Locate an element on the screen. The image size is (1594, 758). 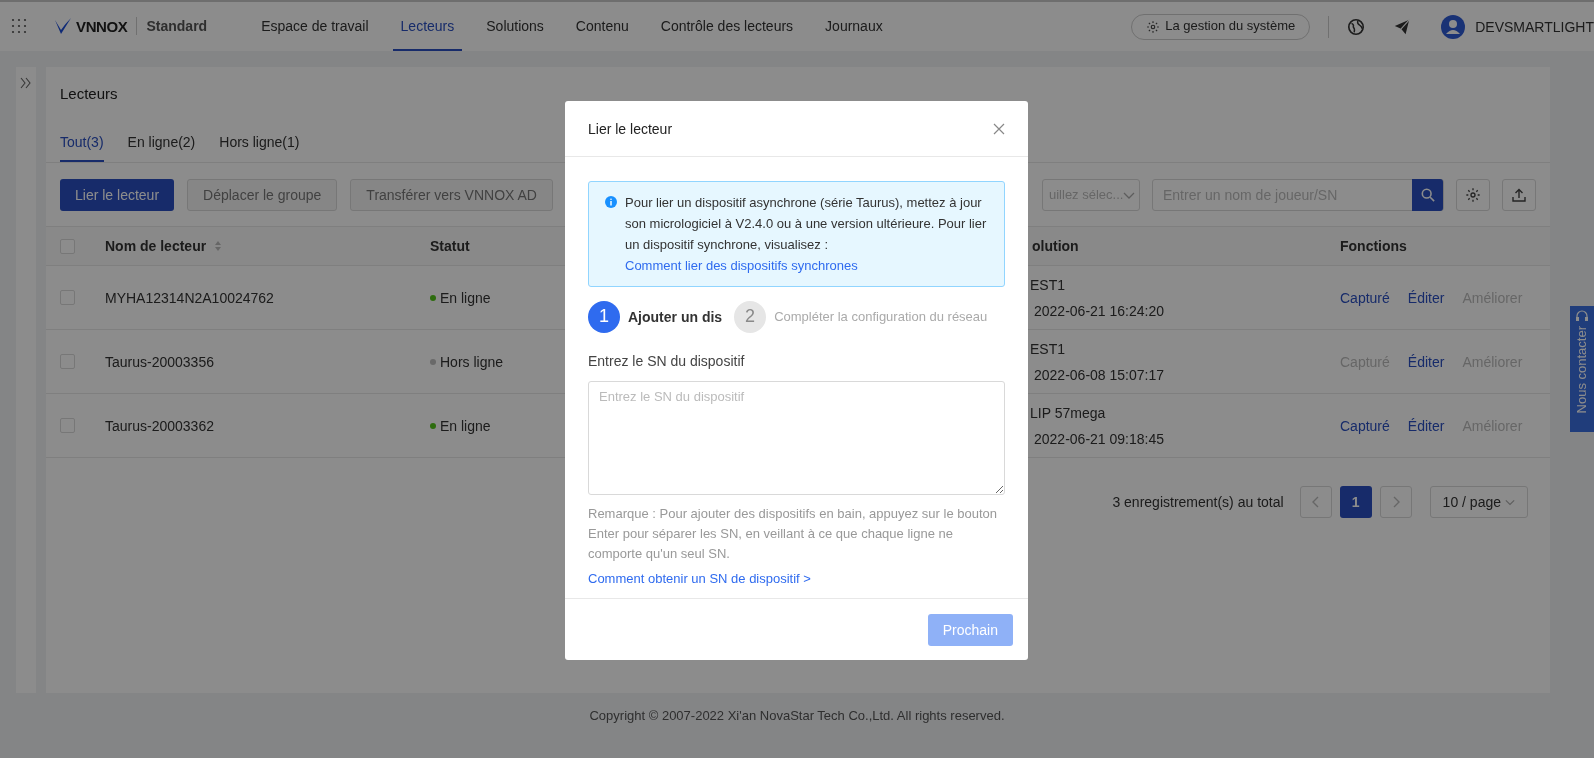
table-cell-text: Taurus-20003362 is located at coordinates (160, 426).